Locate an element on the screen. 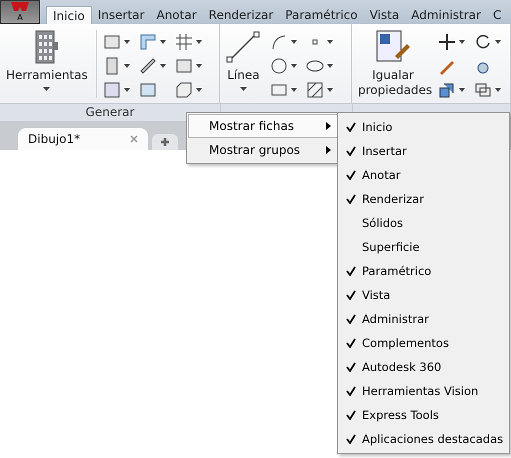 The width and height of the screenshot is (511, 458). ribbon-tab: Insertar is located at coordinates (121, 15).